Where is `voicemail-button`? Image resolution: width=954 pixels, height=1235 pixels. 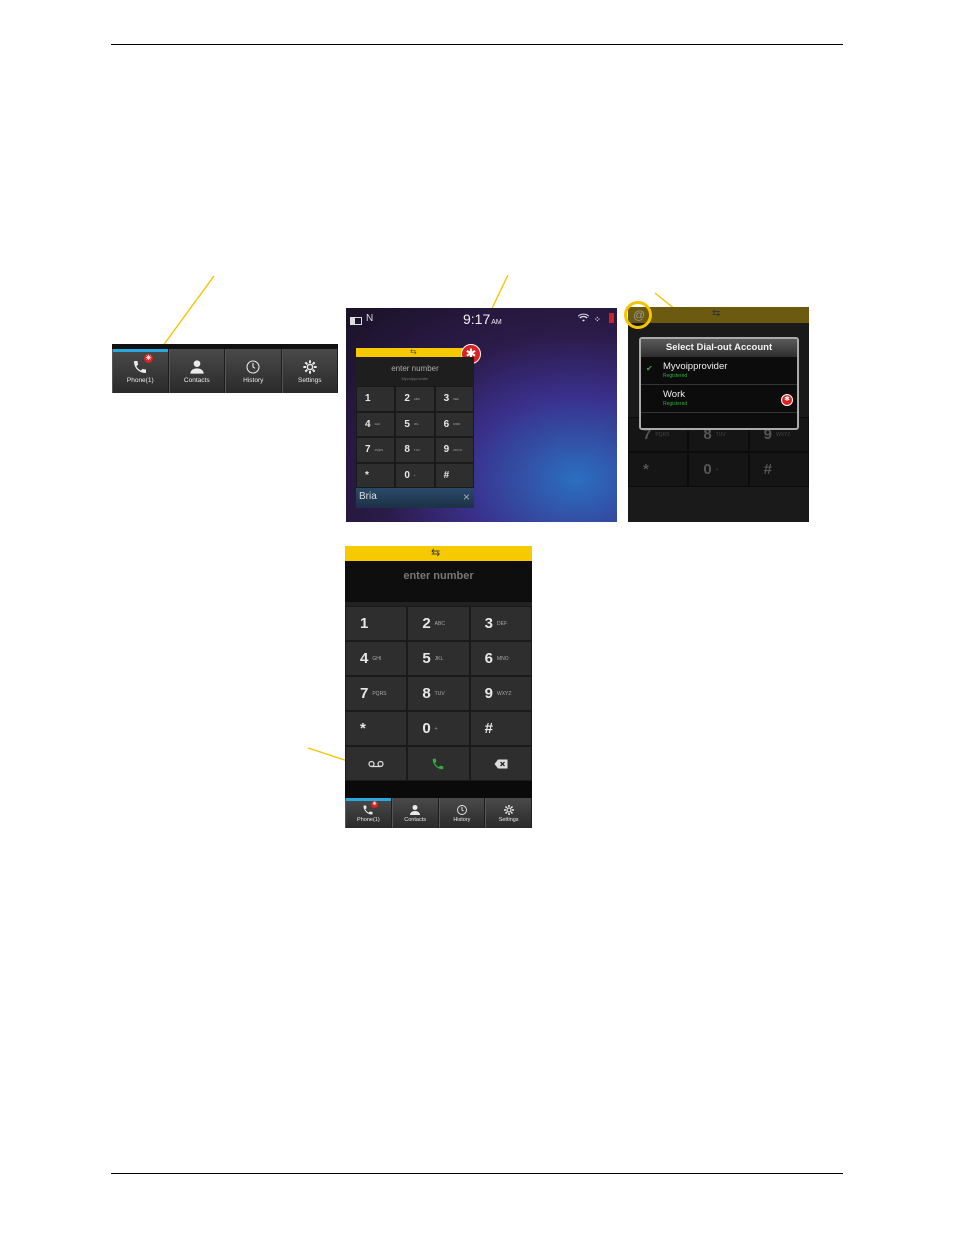
voicemail-button is located at coordinates (376, 763).